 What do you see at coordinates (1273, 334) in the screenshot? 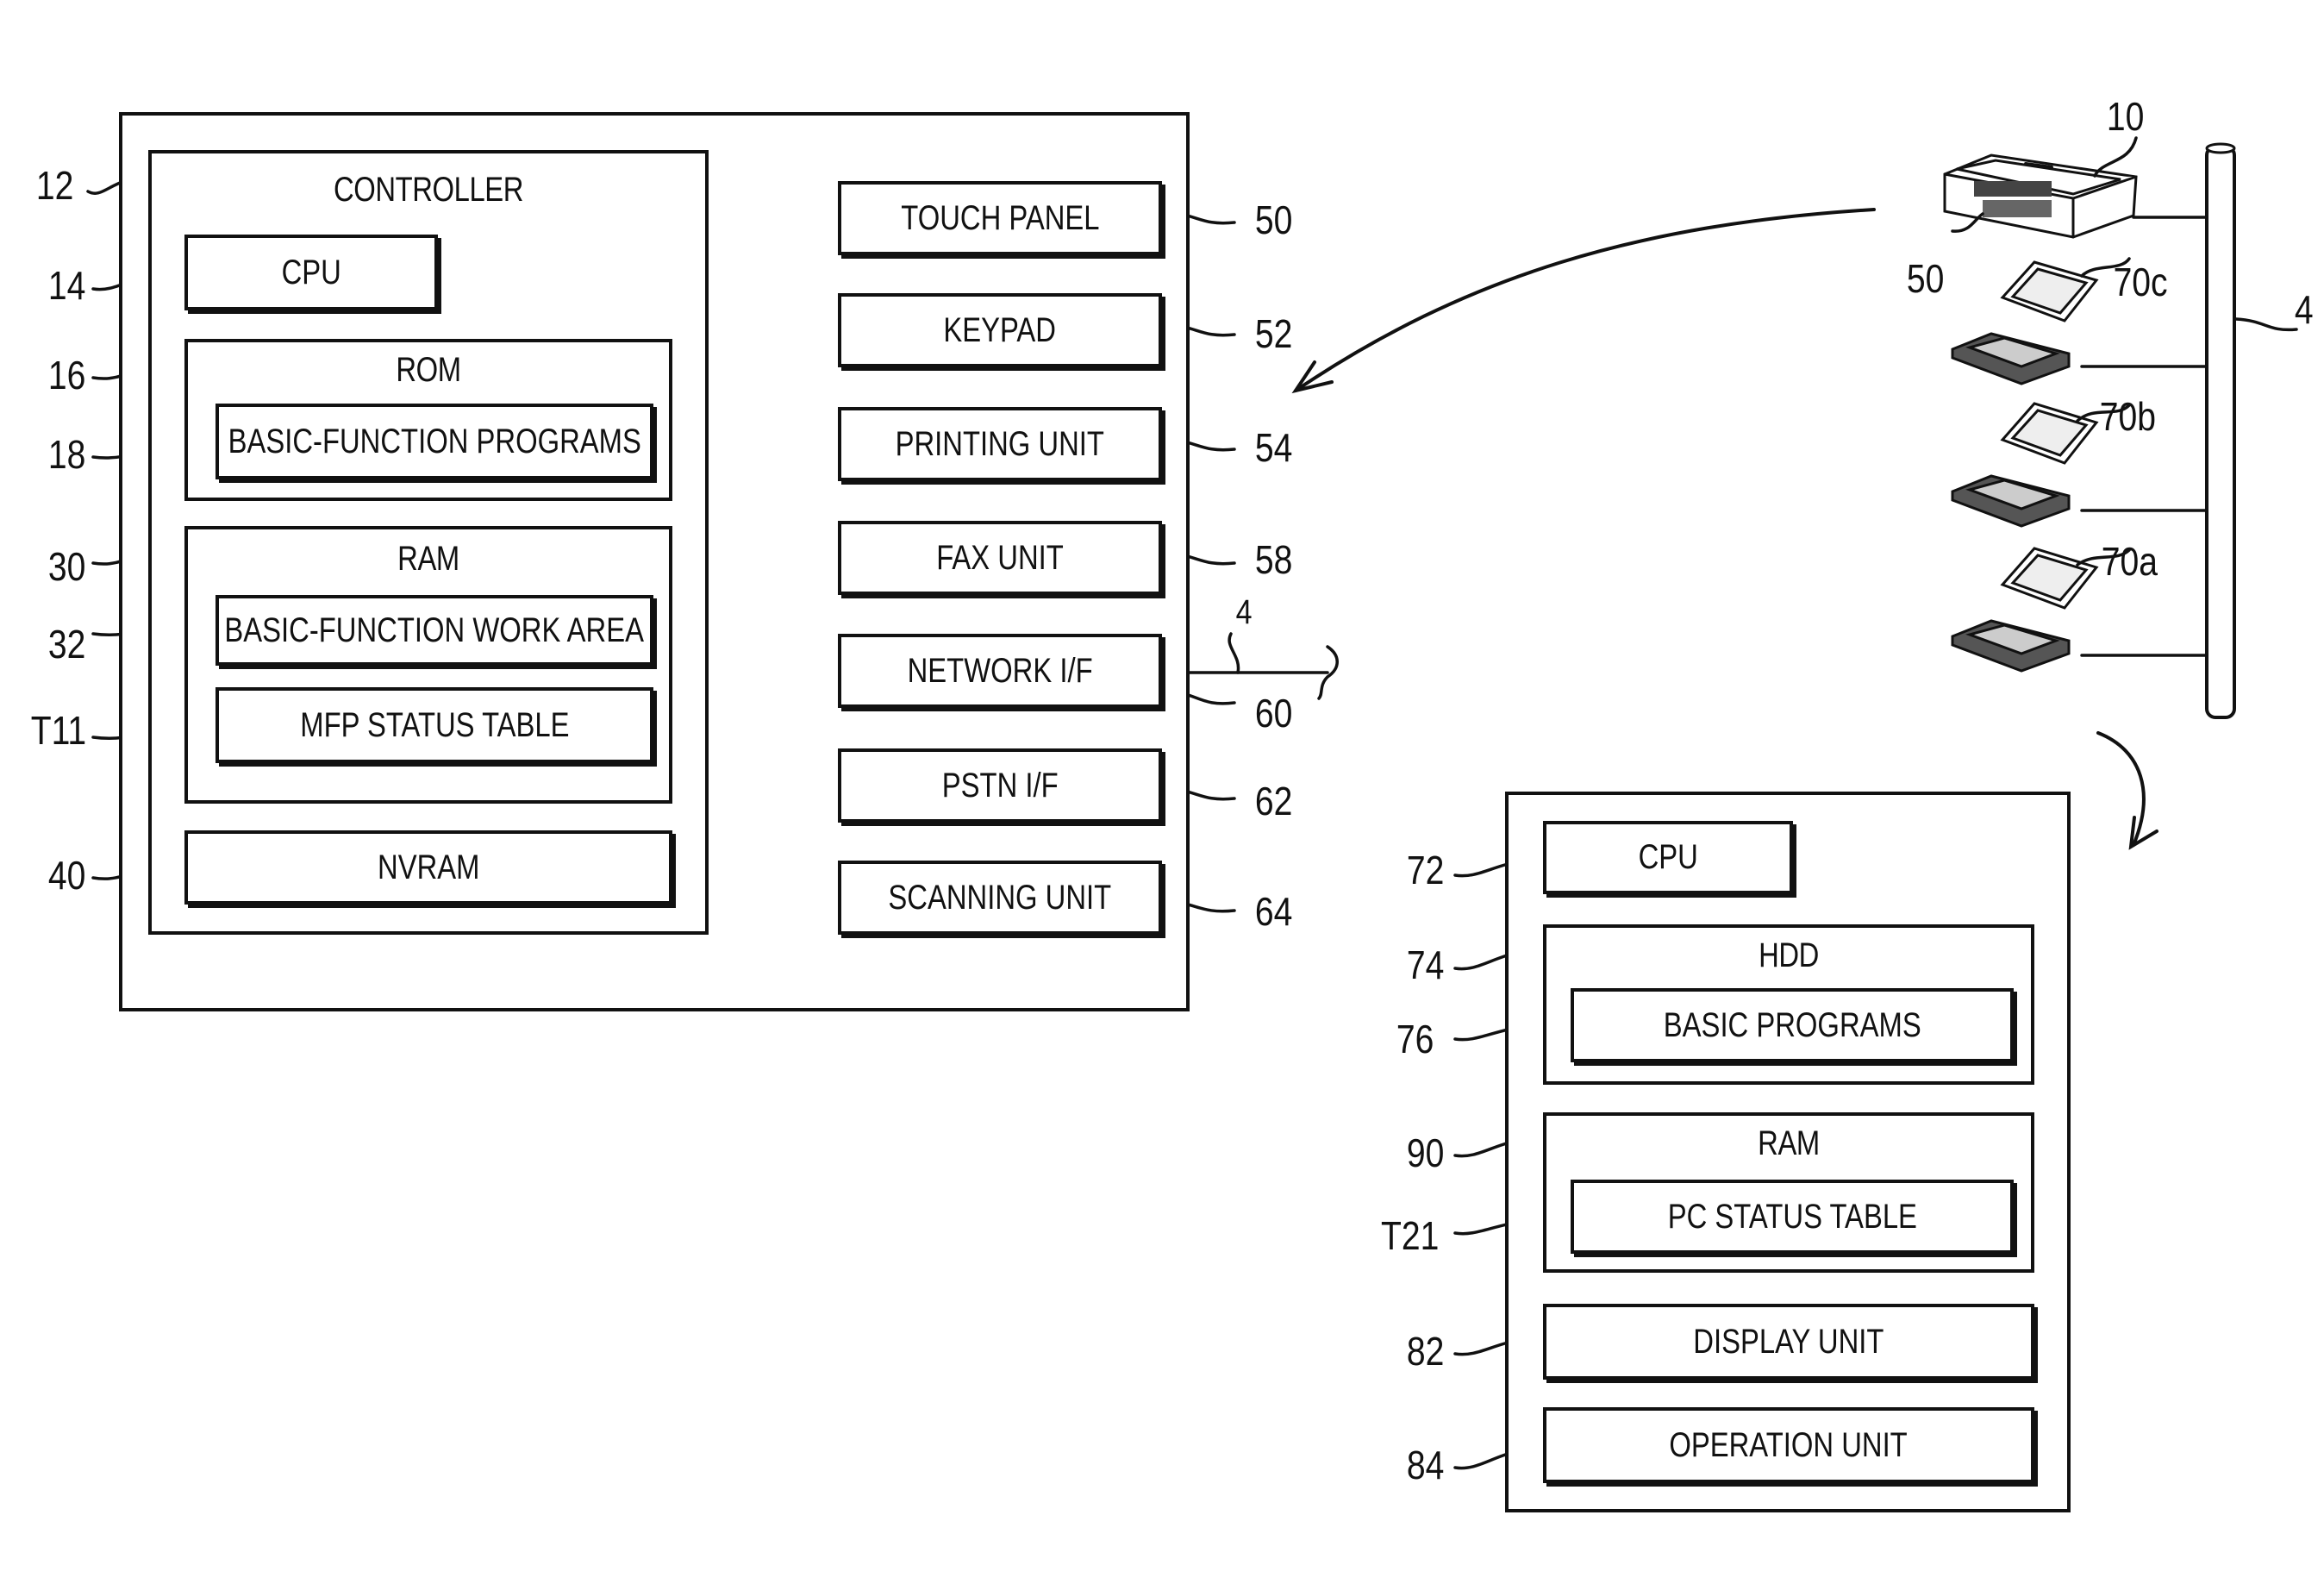
I see `ref-52: 52` at bounding box center [1273, 334].